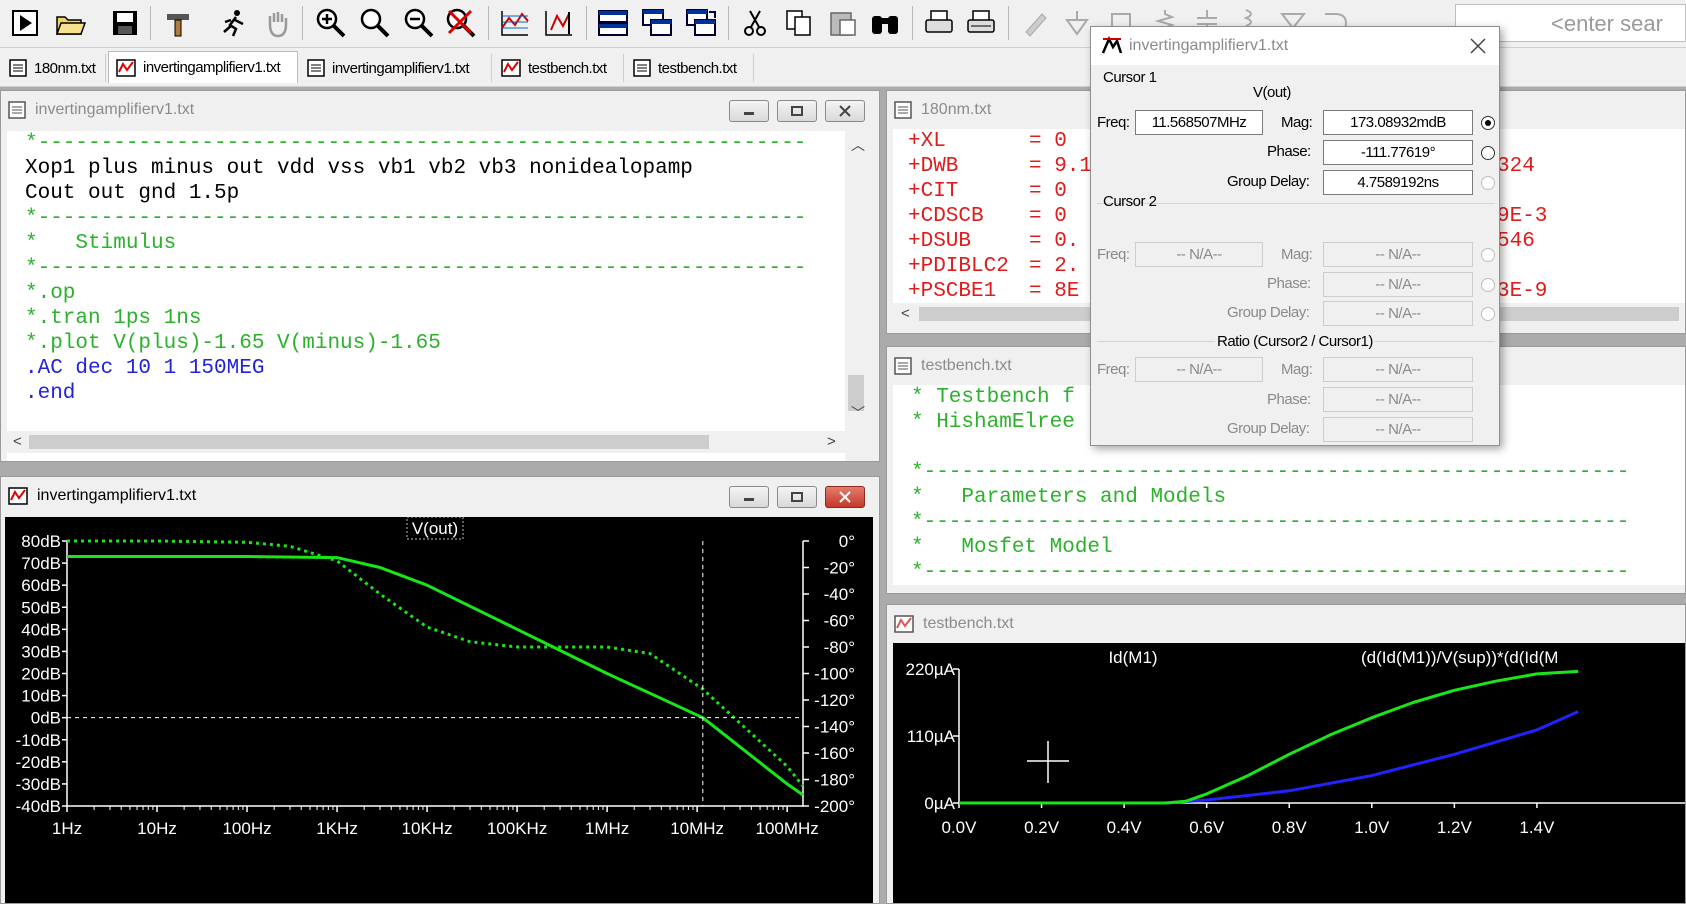  Describe the element at coordinates (71, 23) in the screenshot. I see `open-folder-icon` at that location.